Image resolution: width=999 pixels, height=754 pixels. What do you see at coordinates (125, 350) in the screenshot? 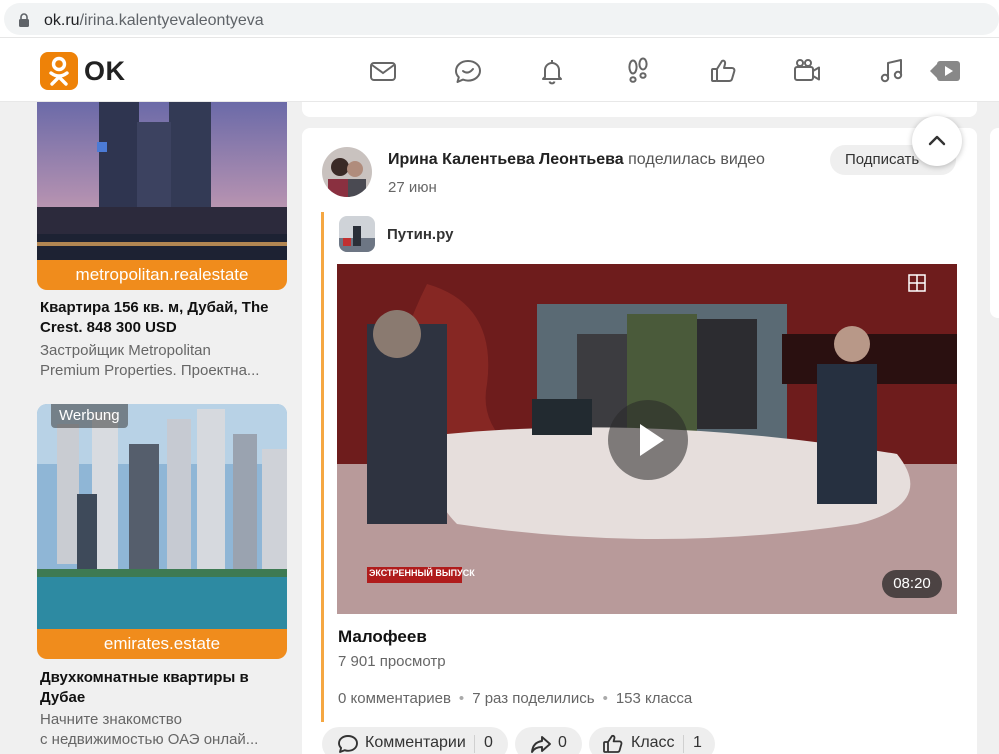
I see `ad-description-line: Застройщик Metropolitan` at bounding box center [125, 350].